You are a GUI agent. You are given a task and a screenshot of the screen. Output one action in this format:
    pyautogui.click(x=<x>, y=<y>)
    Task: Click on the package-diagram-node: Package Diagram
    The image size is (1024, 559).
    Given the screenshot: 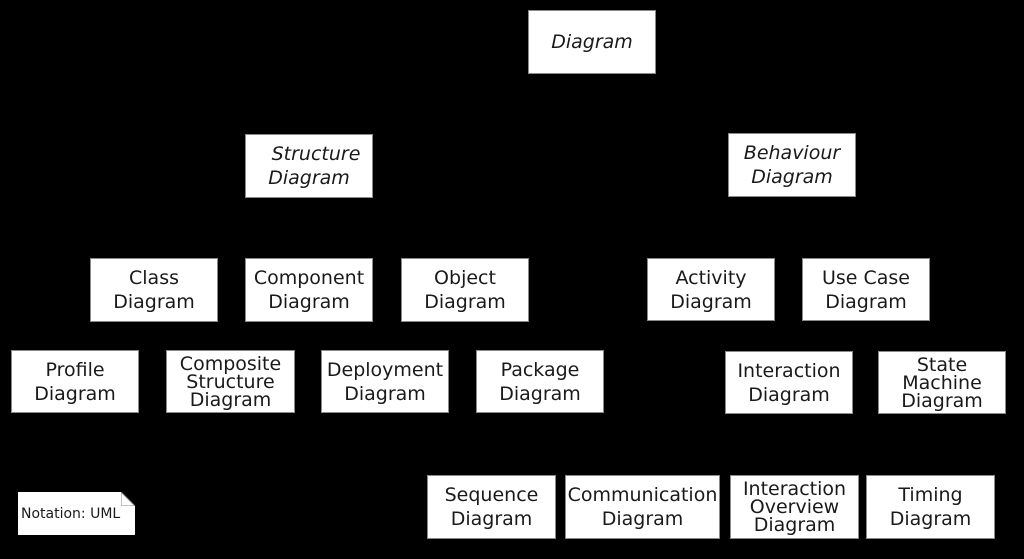 What is the action you would take?
    pyautogui.click(x=540, y=381)
    